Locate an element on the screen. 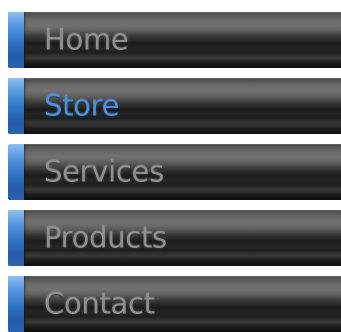 This screenshot has height=332, width=341. menu-item-label: Store is located at coordinates (82, 105).